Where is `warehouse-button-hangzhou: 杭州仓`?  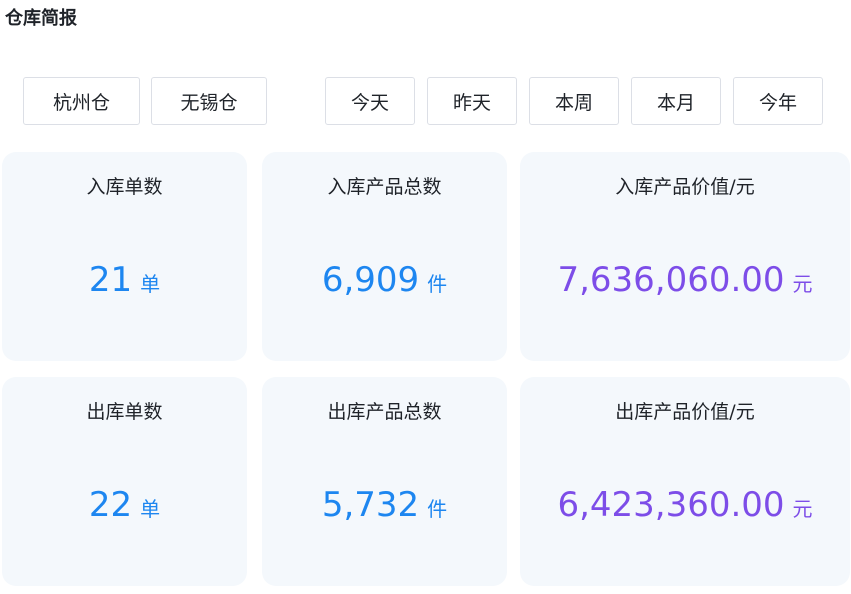
warehouse-button-hangzhou: 杭州仓 is located at coordinates (81, 101).